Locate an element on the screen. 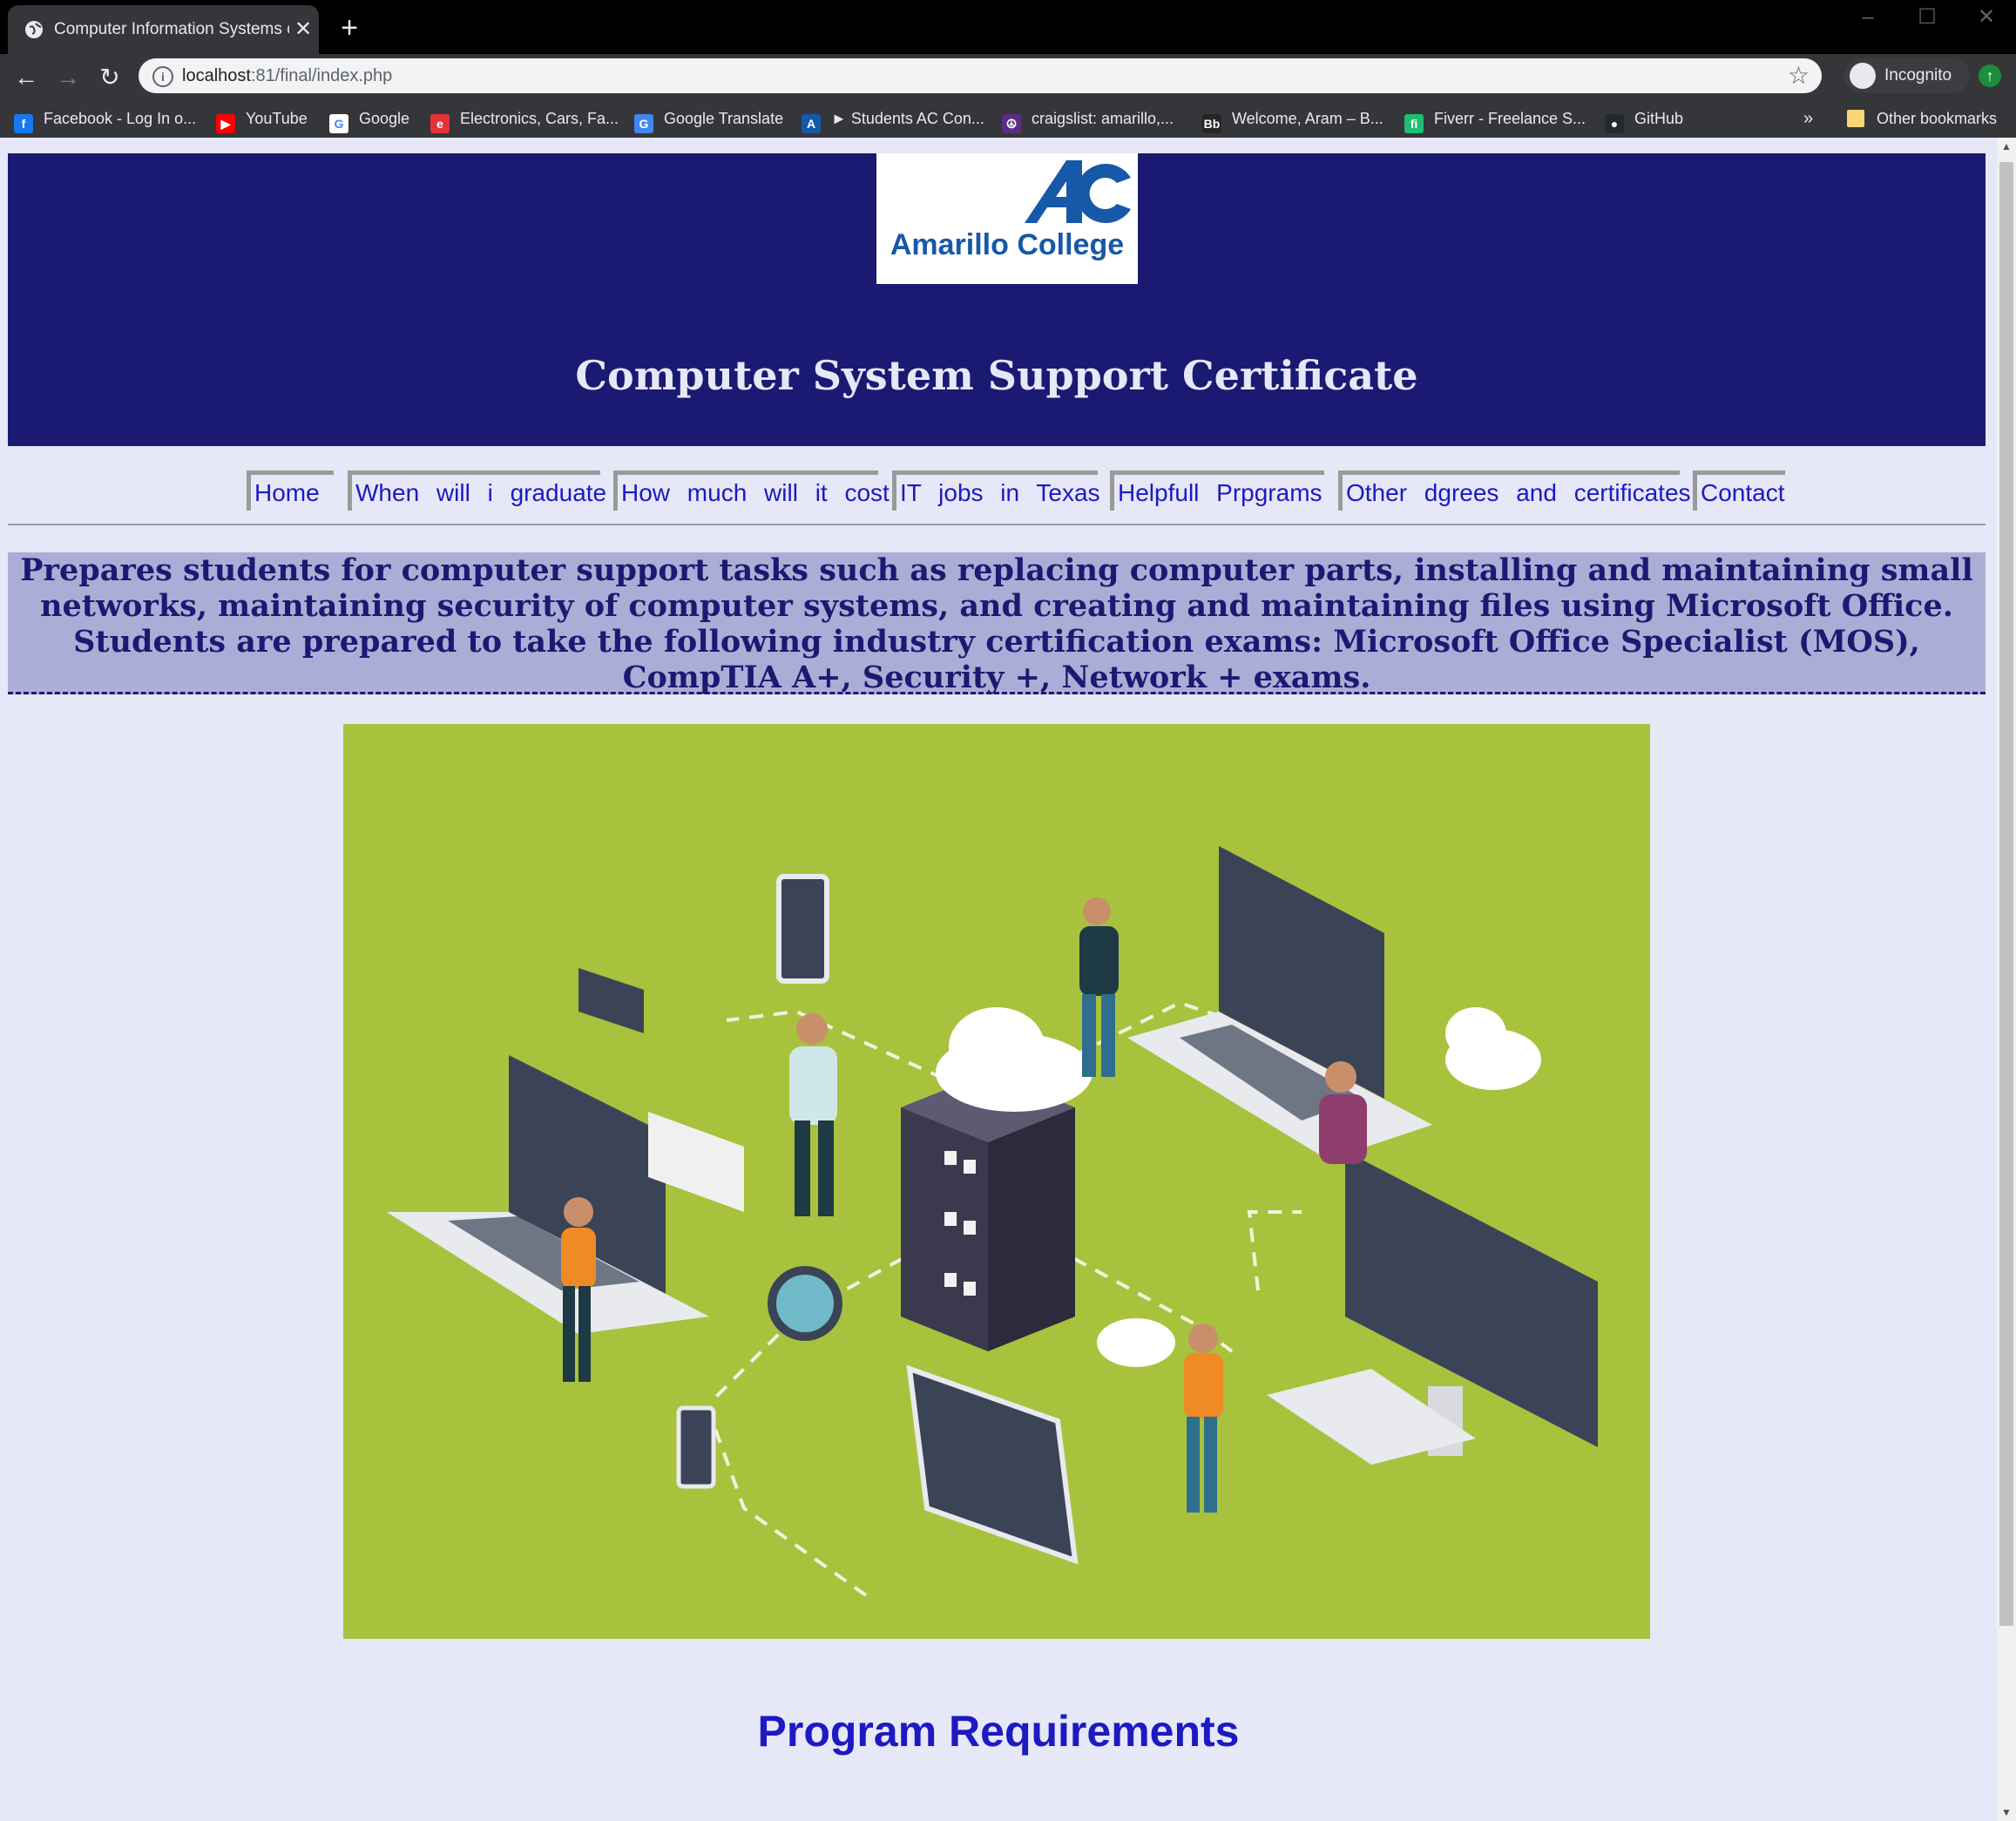 This screenshot has height=1821, width=2016. minimize-icon: – is located at coordinates (1867, 17).